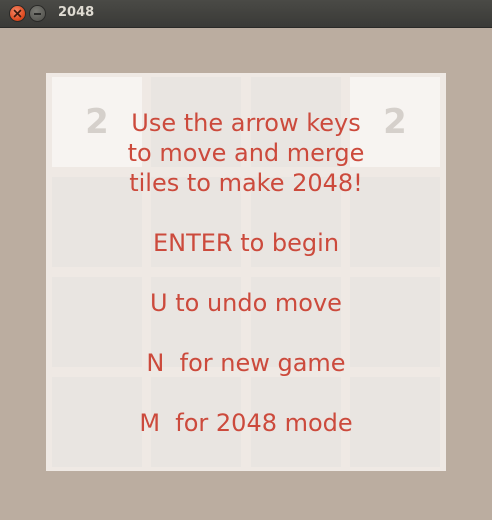  I want to click on close-icon, so click(17, 13).